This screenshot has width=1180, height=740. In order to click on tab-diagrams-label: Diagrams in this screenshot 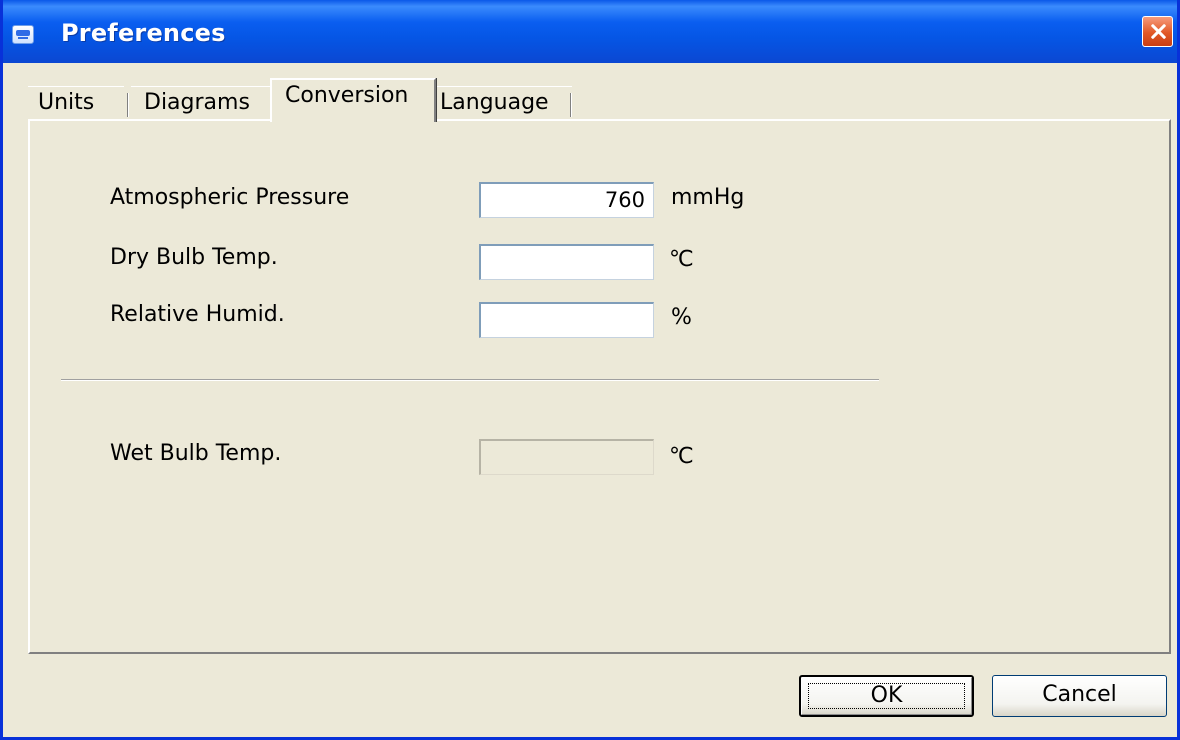, I will do `click(197, 102)`.